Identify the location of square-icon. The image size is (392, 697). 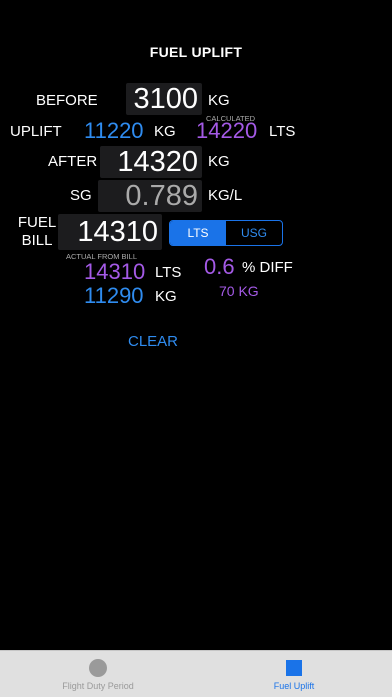
(294, 668).